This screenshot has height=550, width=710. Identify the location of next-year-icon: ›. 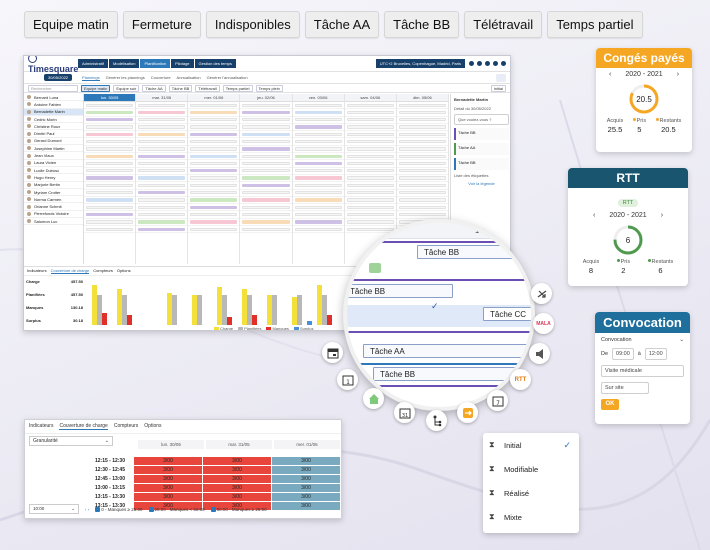
(662, 215).